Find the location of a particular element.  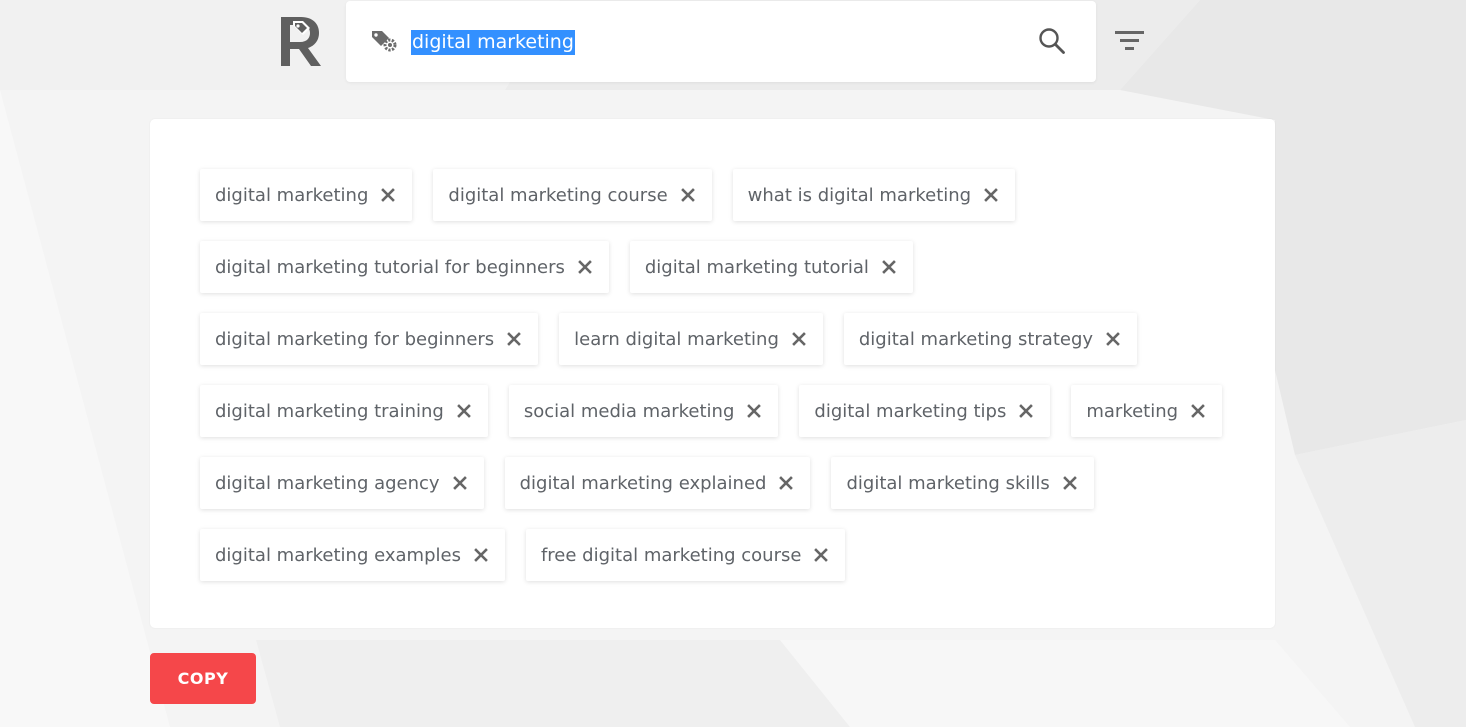

tag-chip: digital marketing examples is located at coordinates (352, 555).